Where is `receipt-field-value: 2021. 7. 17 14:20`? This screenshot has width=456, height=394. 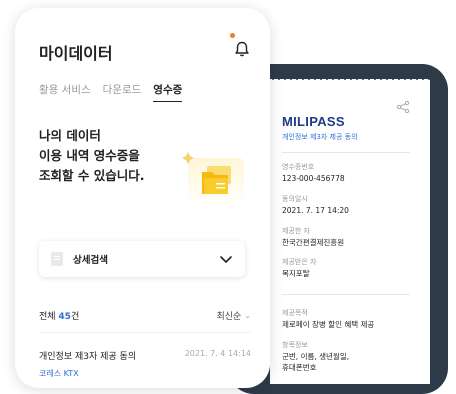 receipt-field-value: 2021. 7. 17 14:20 is located at coordinates (315, 210).